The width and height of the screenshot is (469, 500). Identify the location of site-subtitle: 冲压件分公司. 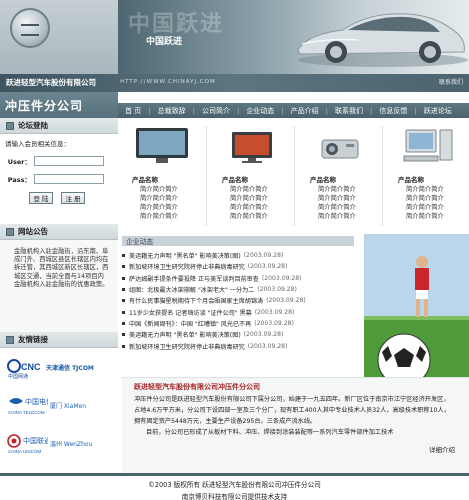
(44, 106).